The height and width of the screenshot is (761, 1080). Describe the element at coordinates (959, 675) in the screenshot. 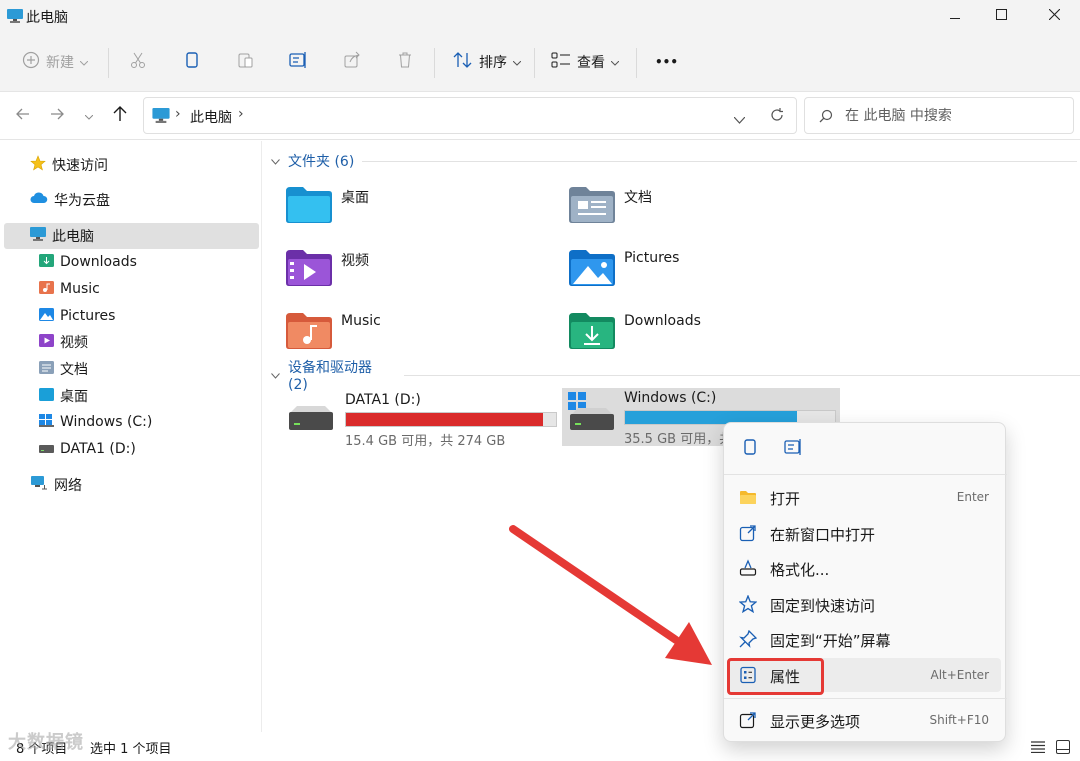

I see `menu-item-shortcut: Alt+Enter` at that location.